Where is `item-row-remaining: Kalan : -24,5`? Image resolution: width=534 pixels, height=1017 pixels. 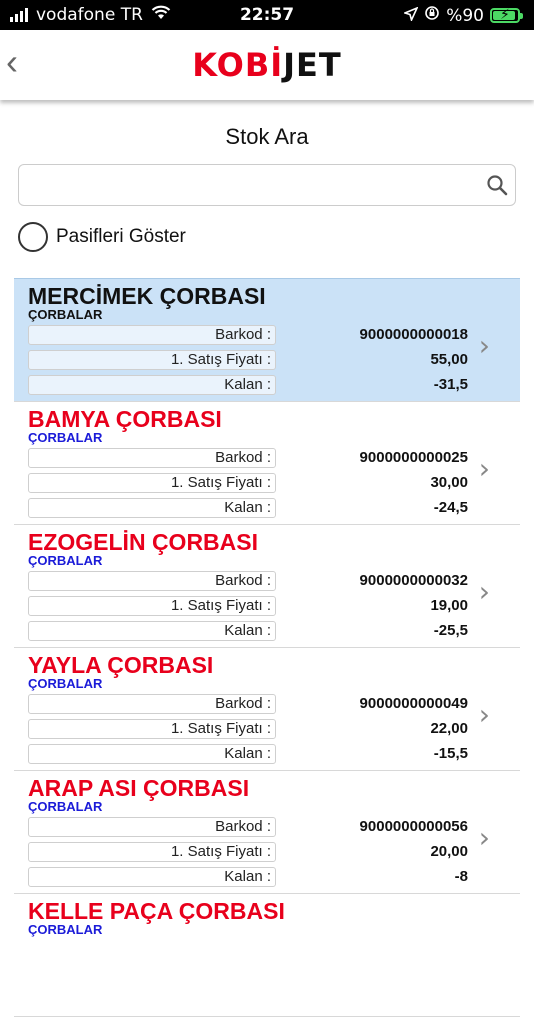
item-row-remaining: Kalan : -24,5 is located at coordinates (255, 509).